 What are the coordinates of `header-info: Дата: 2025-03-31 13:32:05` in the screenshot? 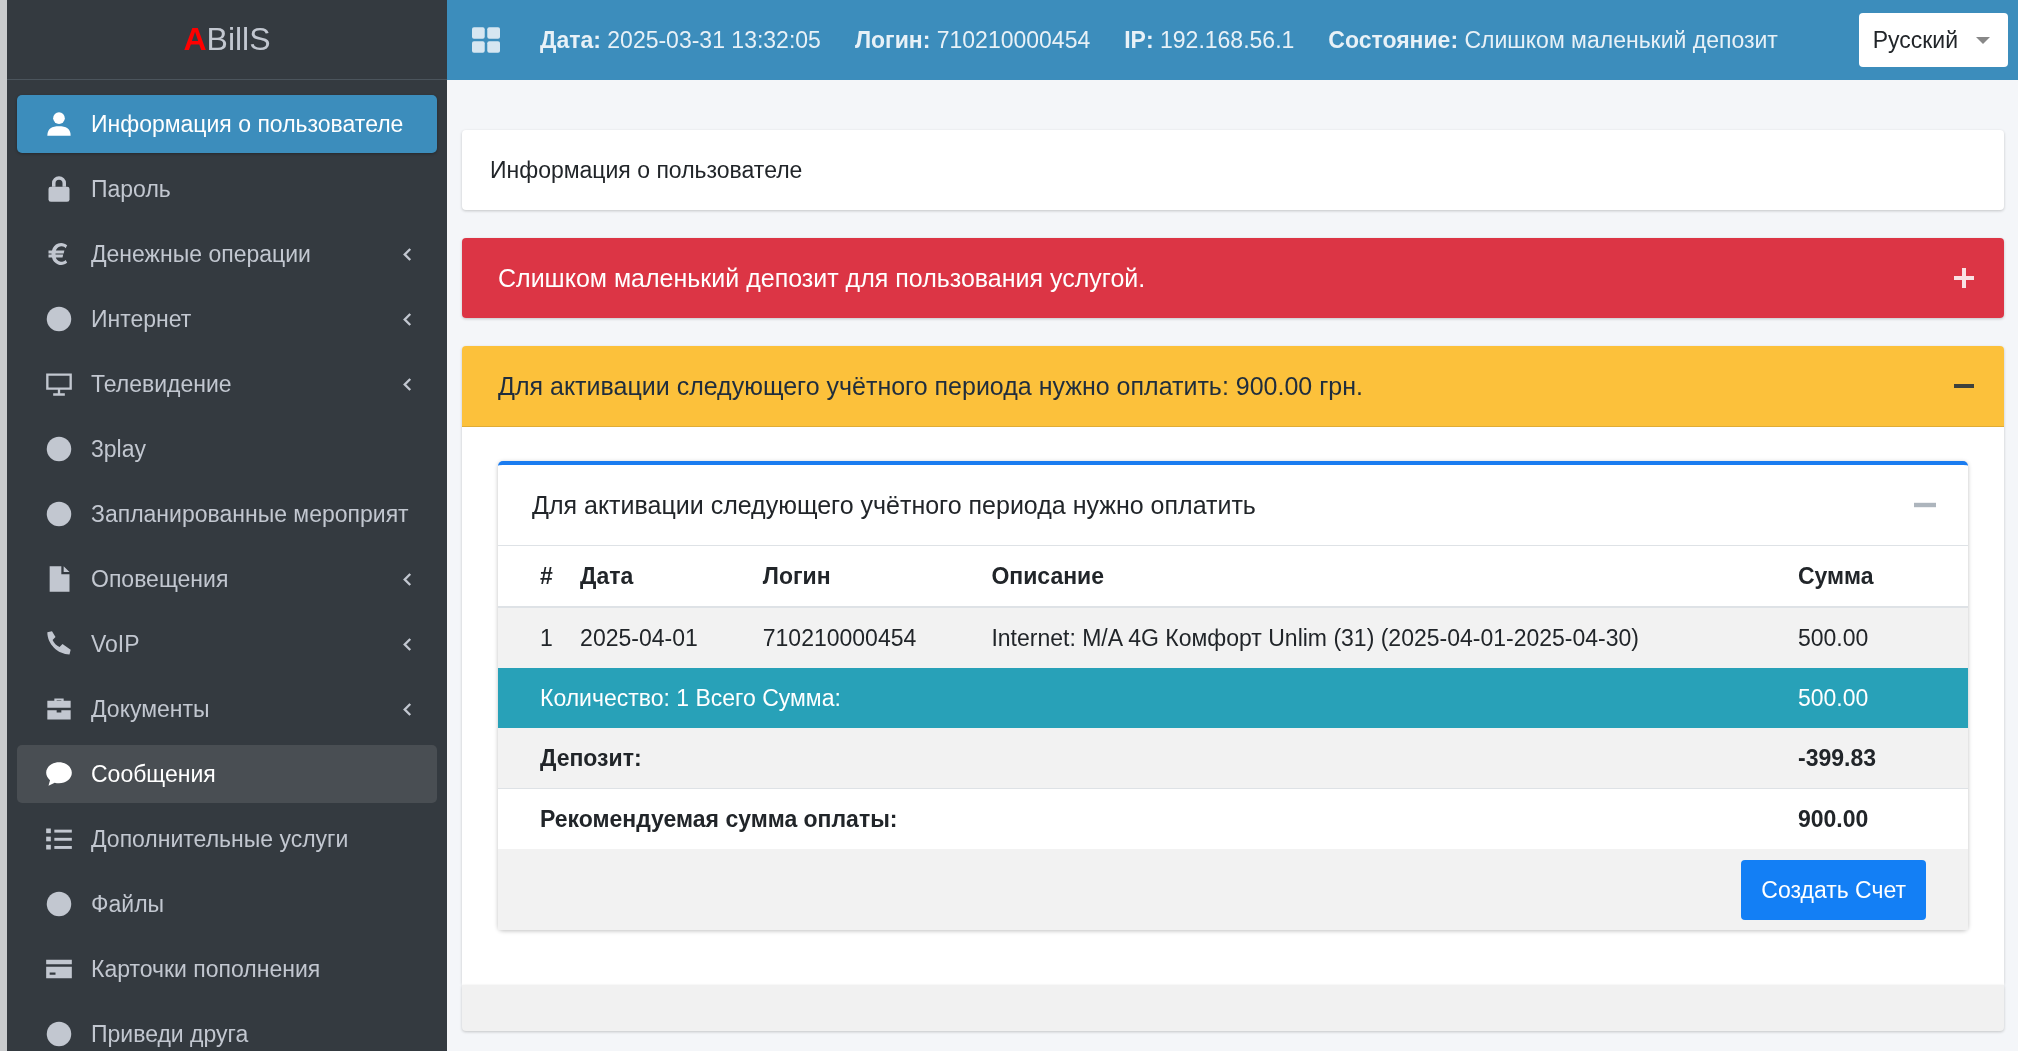 It's located at (680, 40).